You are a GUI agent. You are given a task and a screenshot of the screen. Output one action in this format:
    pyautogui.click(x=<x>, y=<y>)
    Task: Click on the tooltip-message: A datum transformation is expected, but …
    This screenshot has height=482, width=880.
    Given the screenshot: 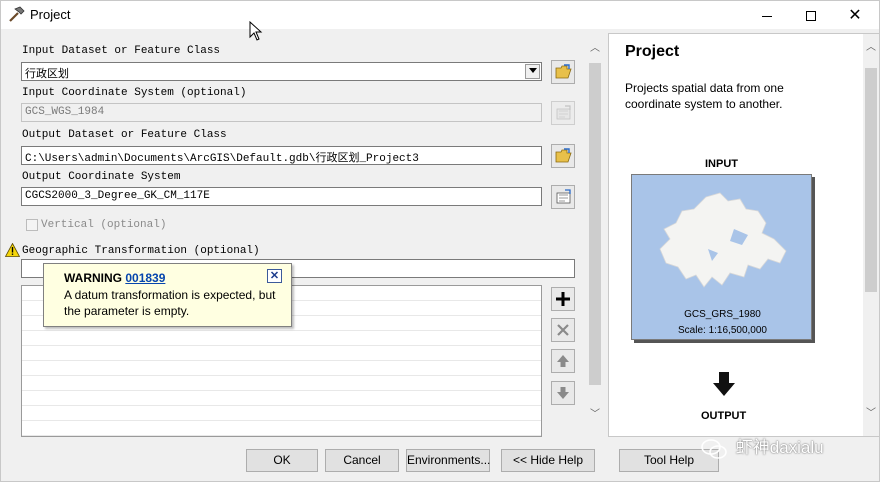 What is the action you would take?
    pyautogui.click(x=170, y=303)
    